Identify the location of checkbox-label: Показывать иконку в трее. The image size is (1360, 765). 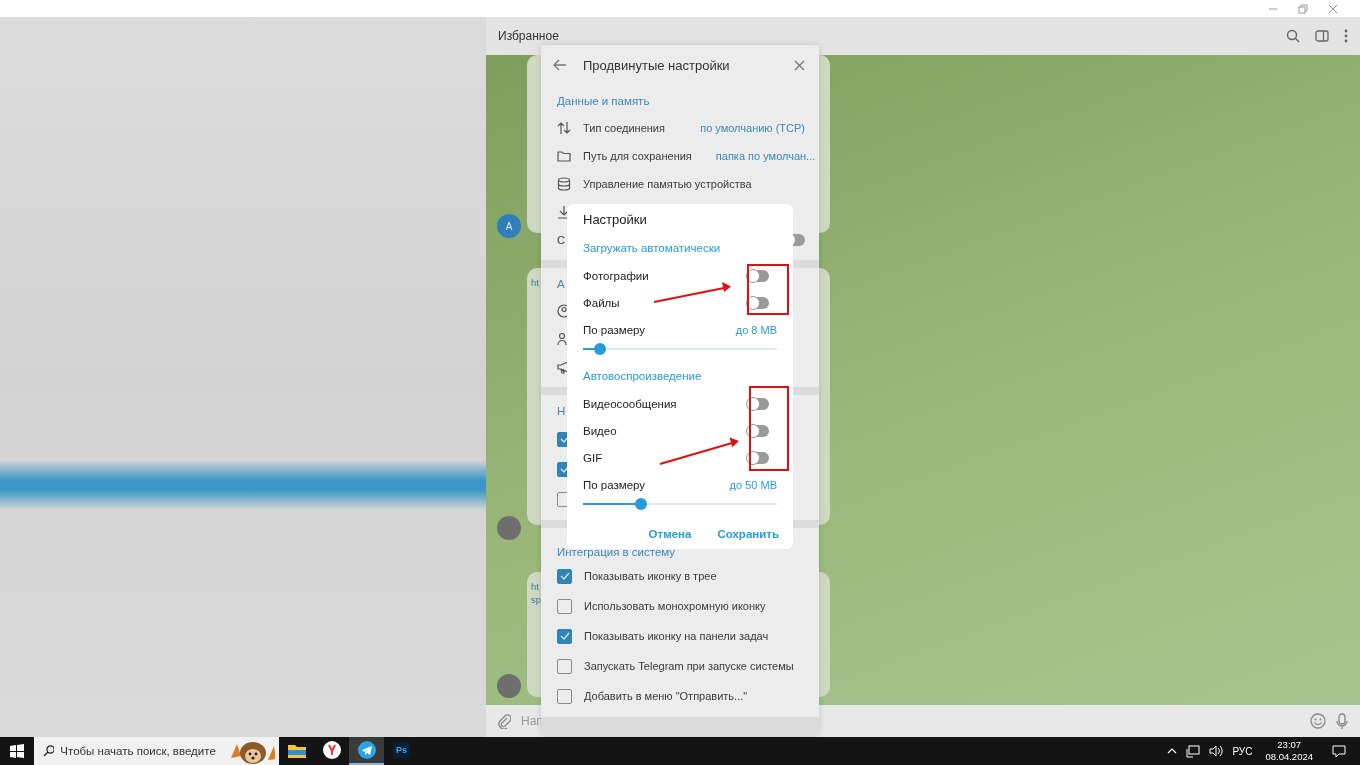
(650, 576).